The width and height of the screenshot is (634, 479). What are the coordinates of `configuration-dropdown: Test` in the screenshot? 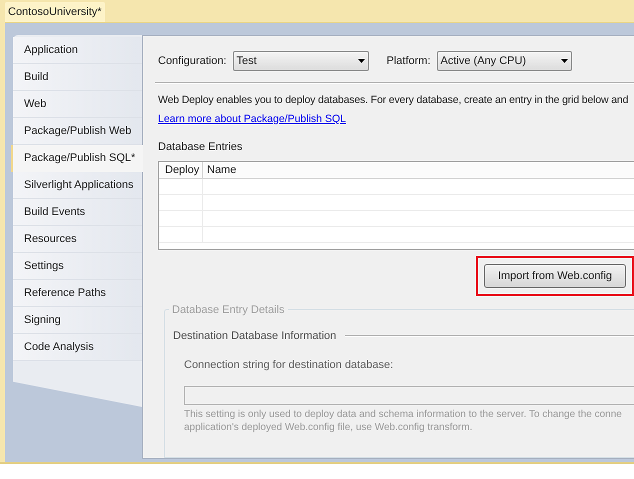 It's located at (300, 61).